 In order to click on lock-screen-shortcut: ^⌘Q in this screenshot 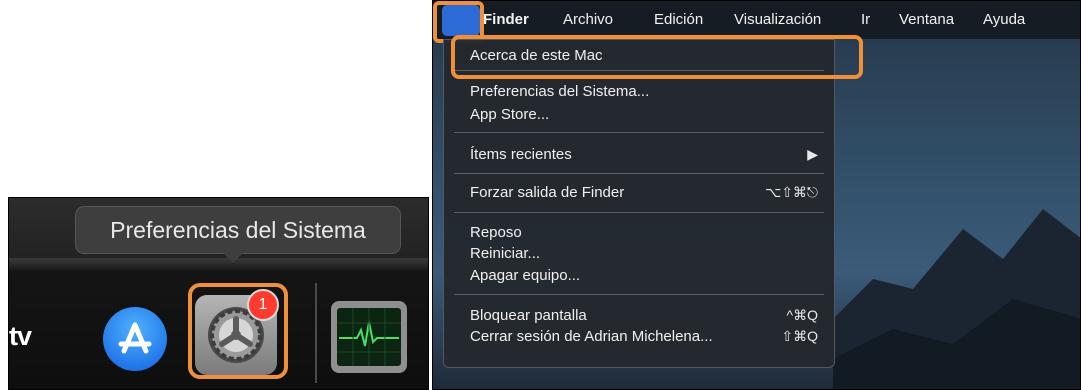, I will do `click(802, 314)`.